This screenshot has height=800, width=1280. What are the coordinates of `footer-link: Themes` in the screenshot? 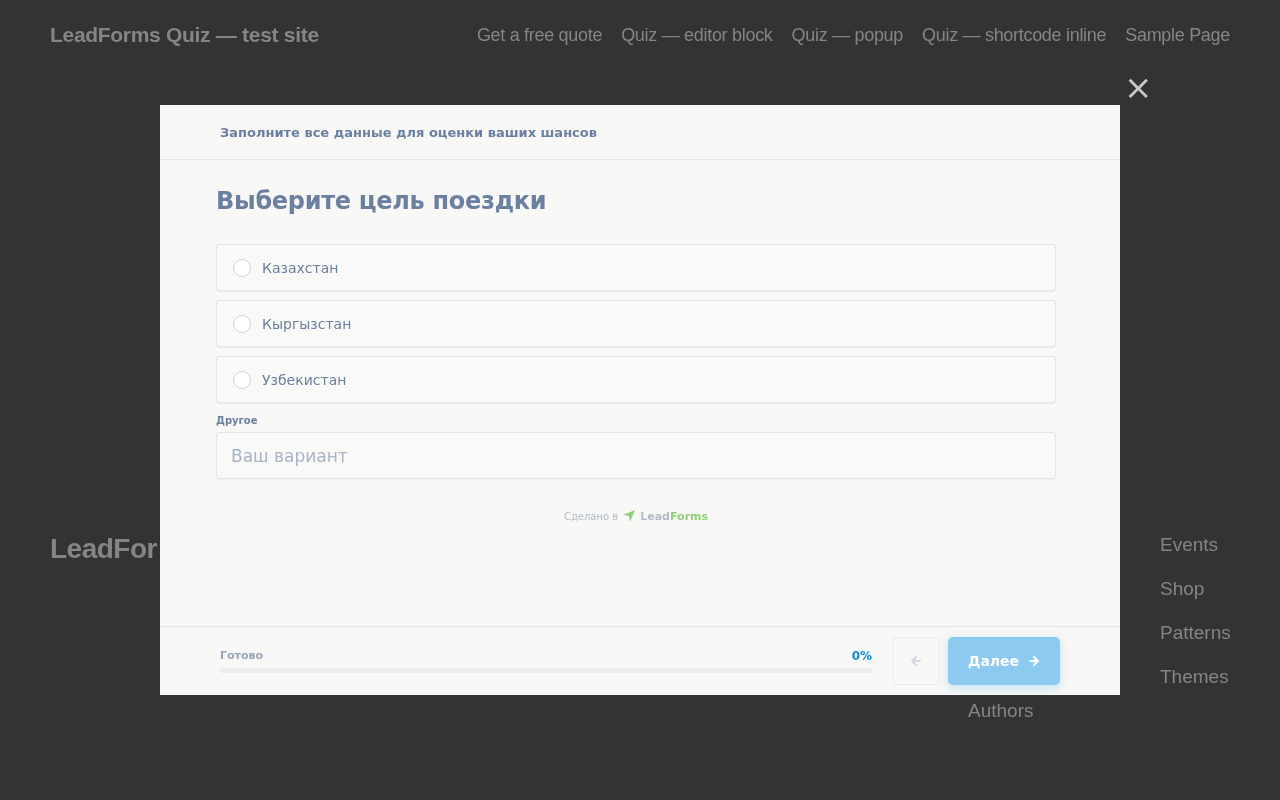 It's located at (1194, 677).